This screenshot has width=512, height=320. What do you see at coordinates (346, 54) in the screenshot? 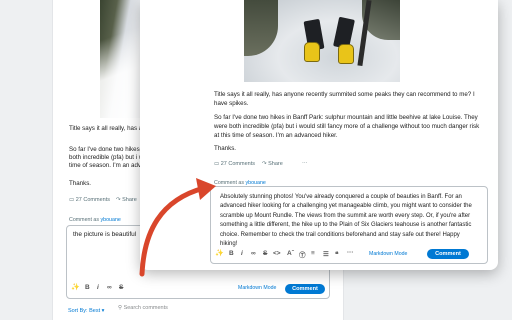
I see `hiker-boot-right` at bounding box center [346, 54].